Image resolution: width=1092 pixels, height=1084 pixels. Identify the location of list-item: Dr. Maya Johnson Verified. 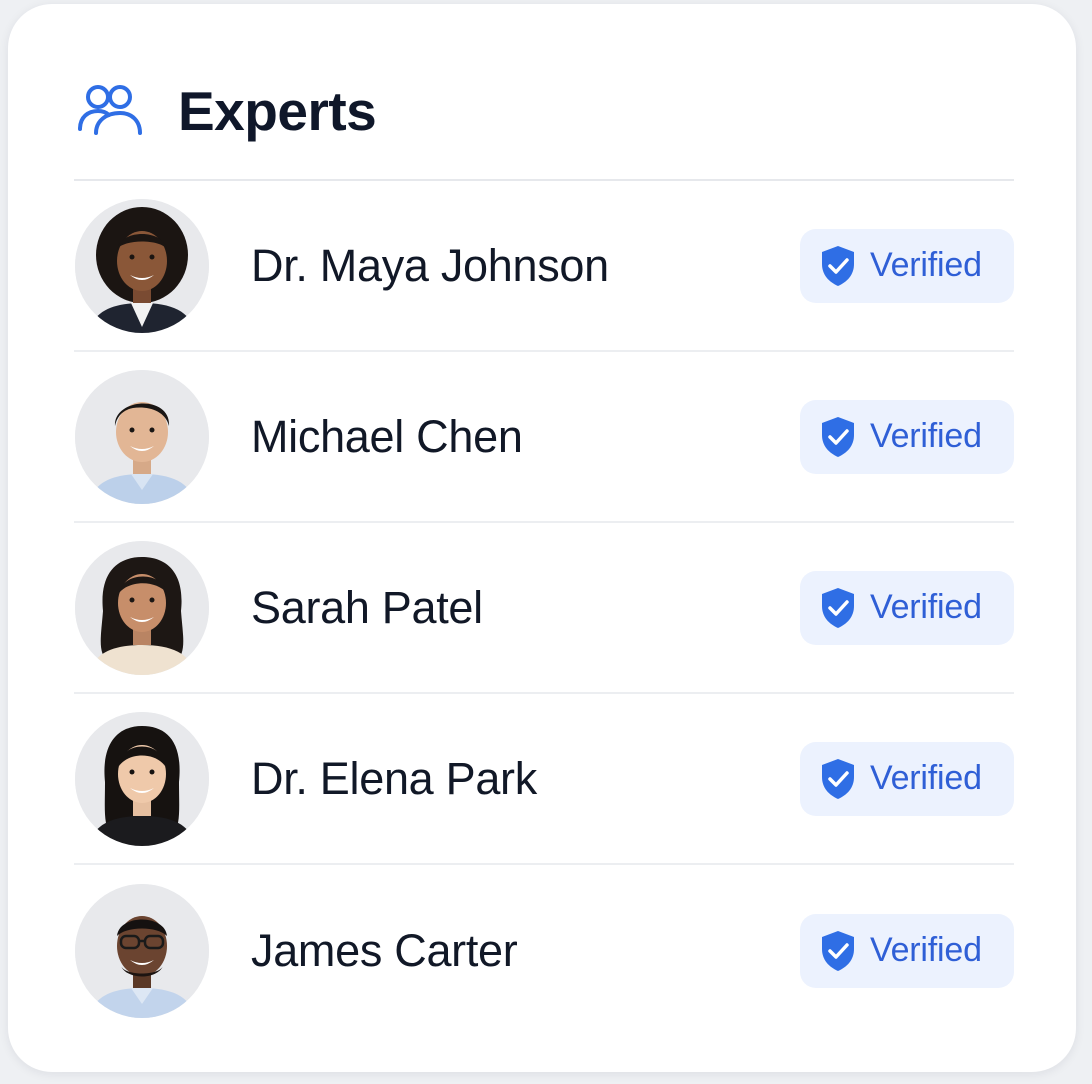
(544, 266).